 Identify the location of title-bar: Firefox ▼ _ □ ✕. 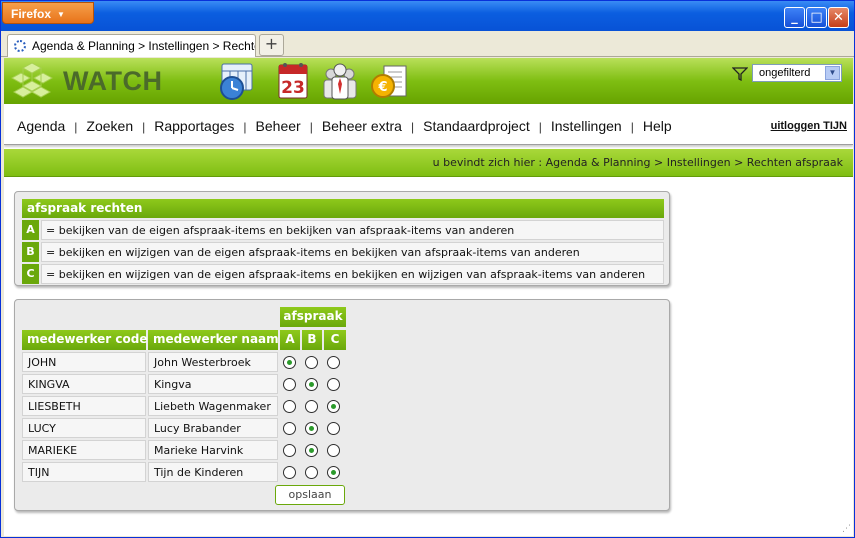
(427, 16).